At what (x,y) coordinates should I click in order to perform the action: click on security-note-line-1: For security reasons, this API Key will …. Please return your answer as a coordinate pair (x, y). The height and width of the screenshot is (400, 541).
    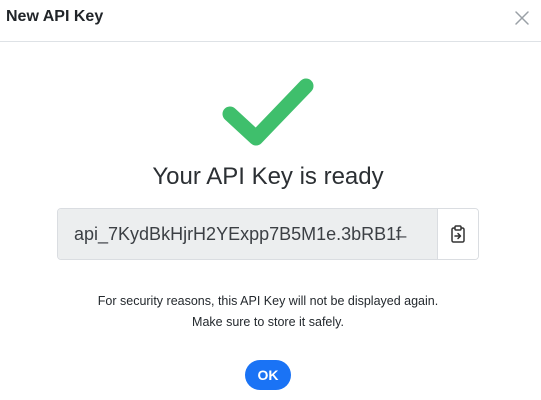
    Looking at the image, I should click on (268, 301).